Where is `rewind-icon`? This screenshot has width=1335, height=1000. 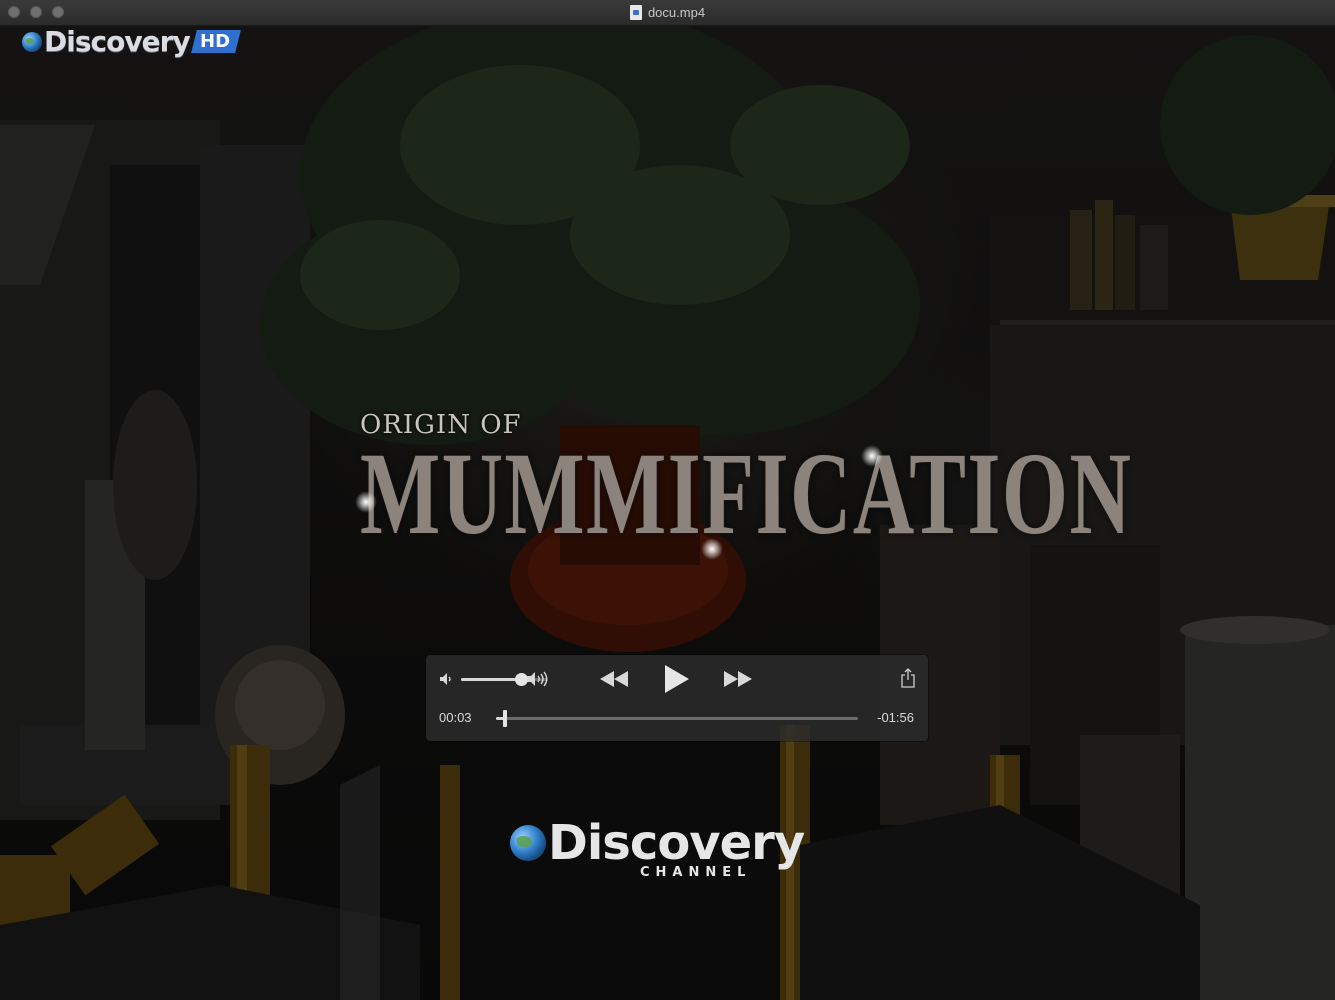 rewind-icon is located at coordinates (614, 679).